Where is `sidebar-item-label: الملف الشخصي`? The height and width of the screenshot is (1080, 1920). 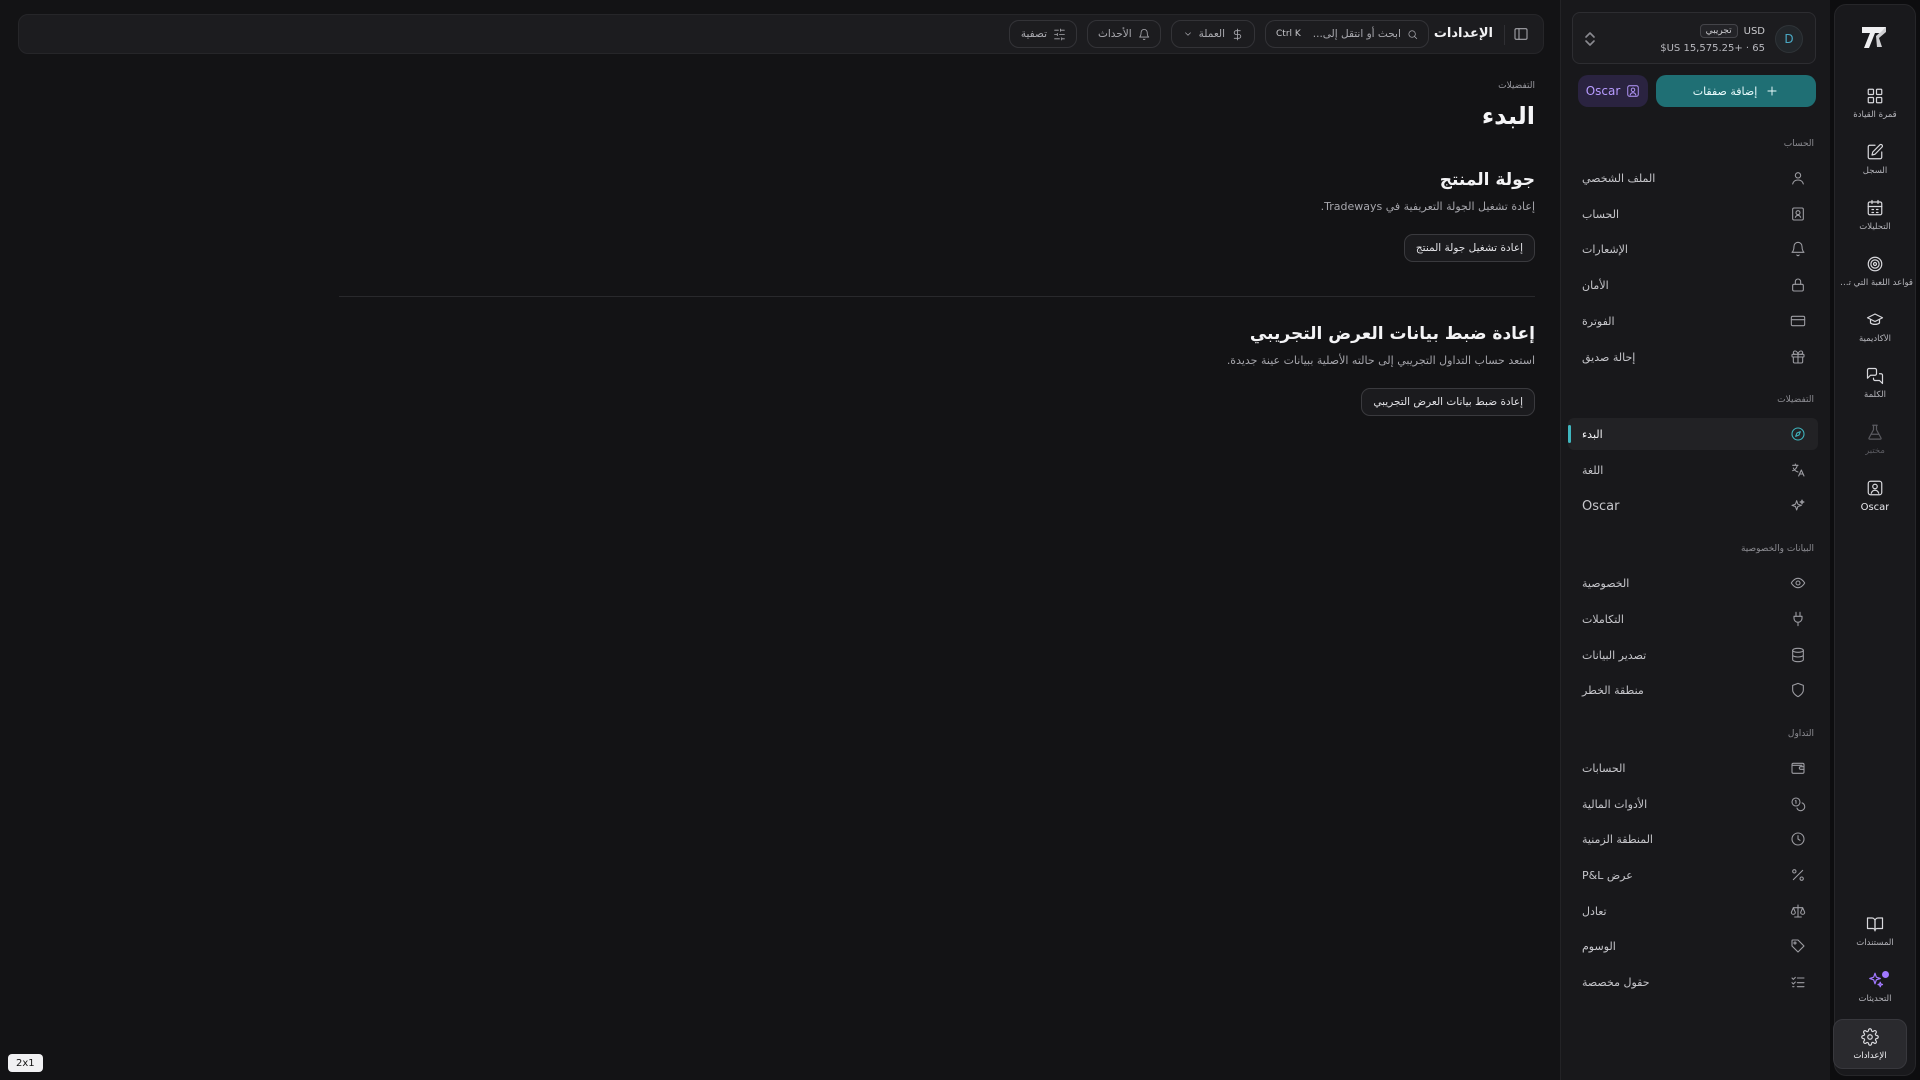
sidebar-item-label: الملف الشخصي is located at coordinates (1619, 178).